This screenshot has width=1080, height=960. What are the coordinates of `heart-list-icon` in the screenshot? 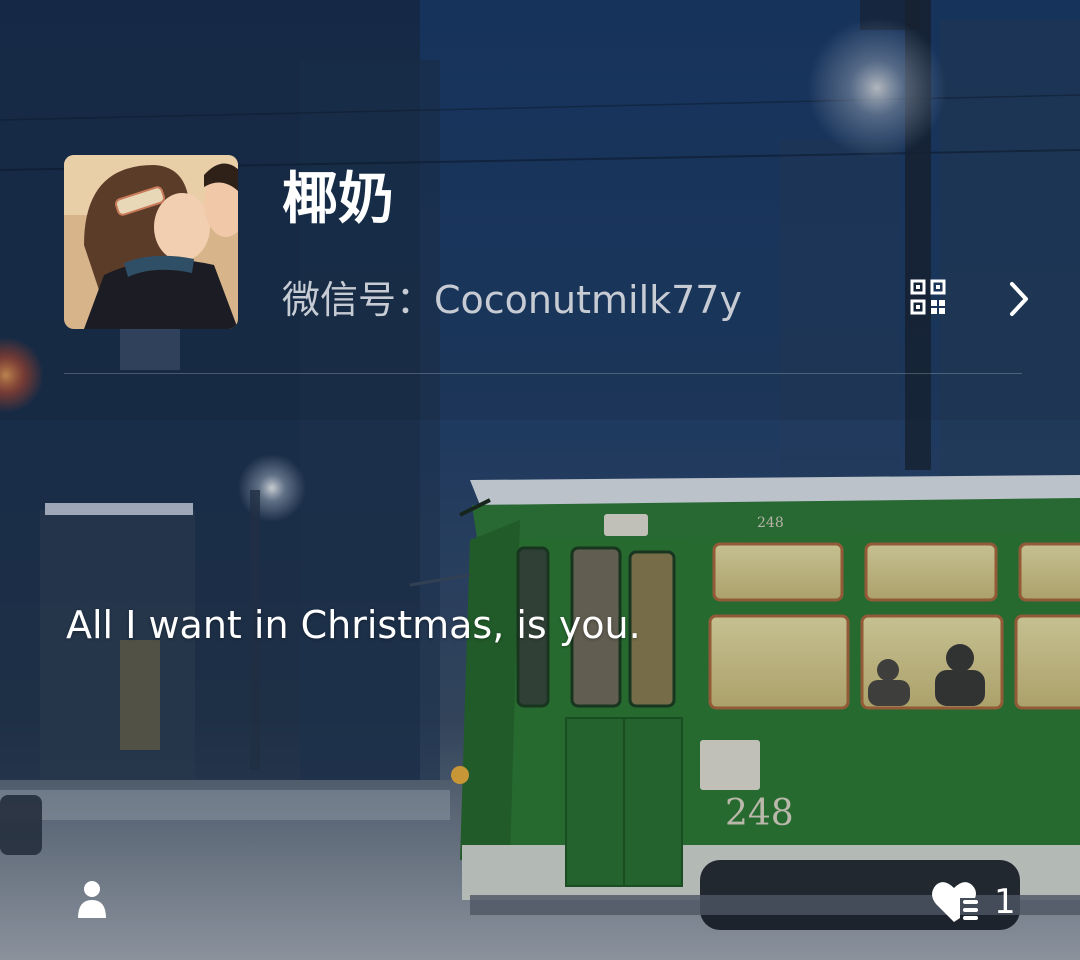 It's located at (955, 902).